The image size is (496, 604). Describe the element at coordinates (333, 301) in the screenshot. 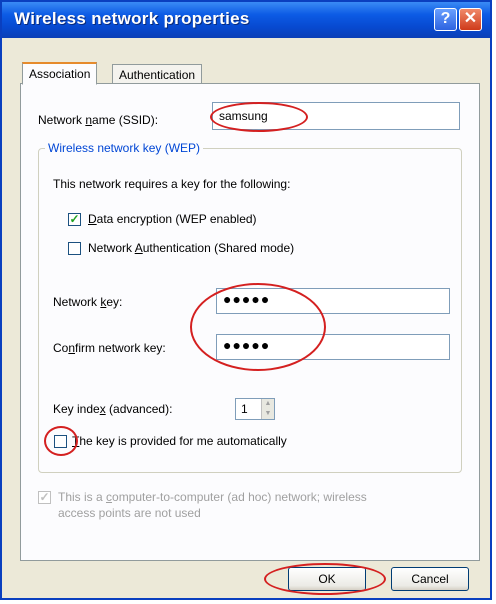

I see `network-key-input: ●●●●●` at that location.